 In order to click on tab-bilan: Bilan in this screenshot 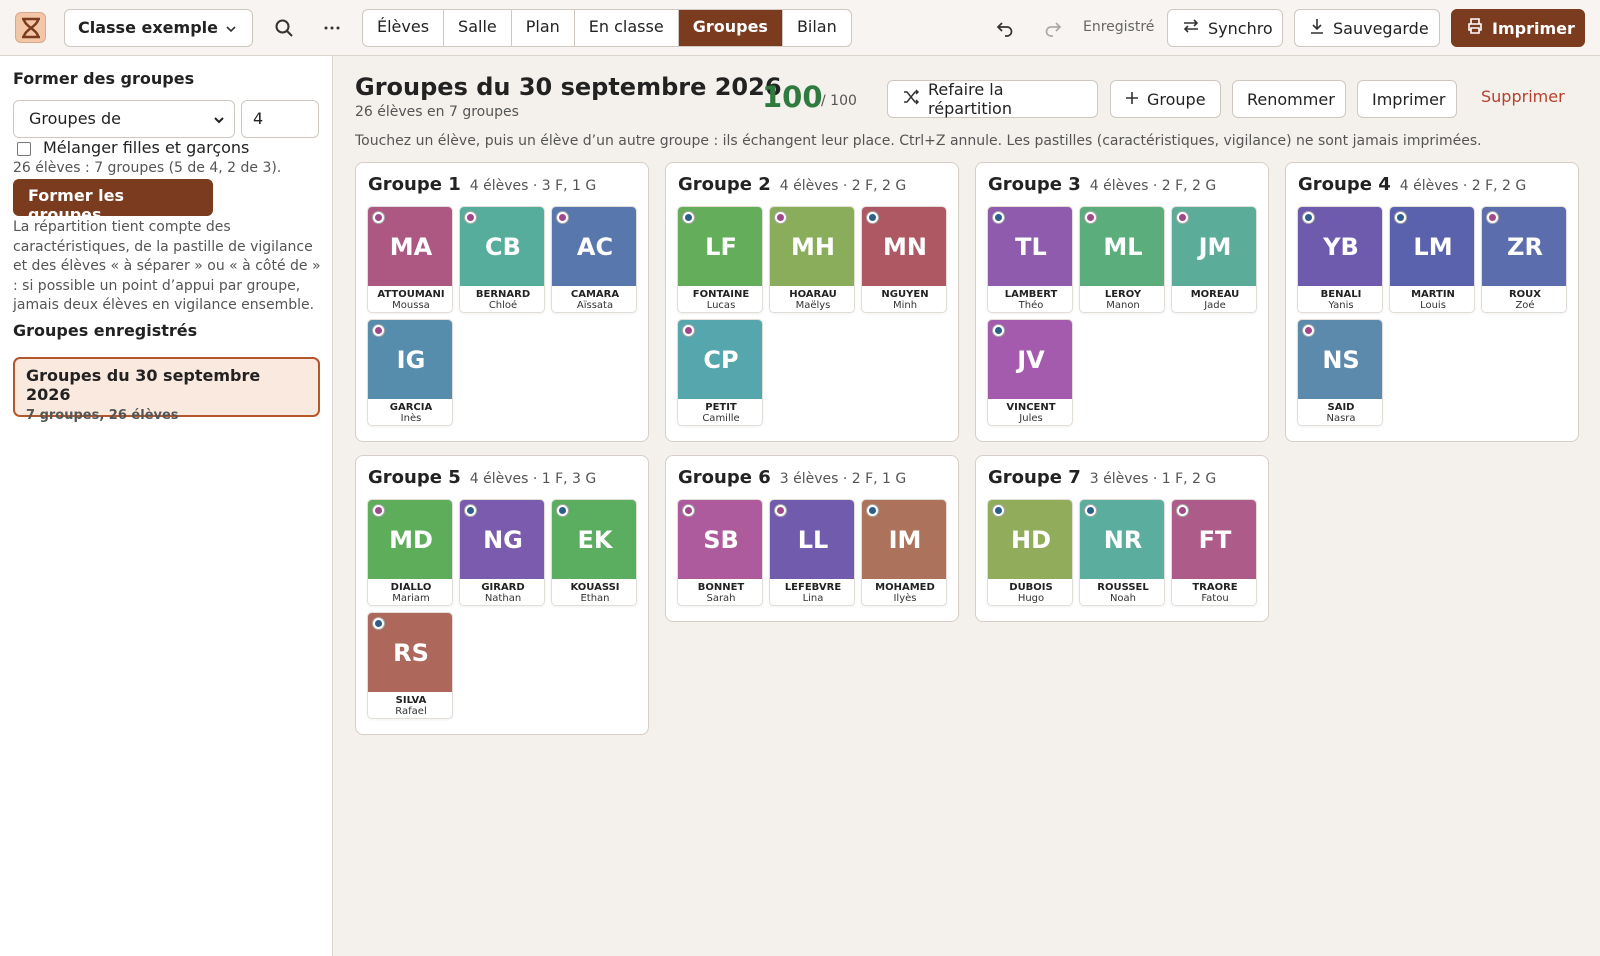, I will do `click(817, 28)`.